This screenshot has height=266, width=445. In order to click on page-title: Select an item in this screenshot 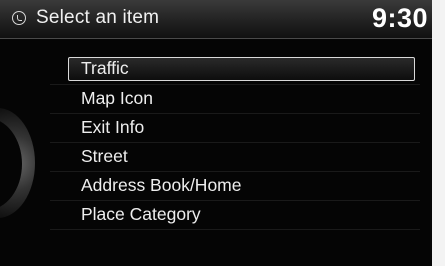, I will do `click(98, 17)`.